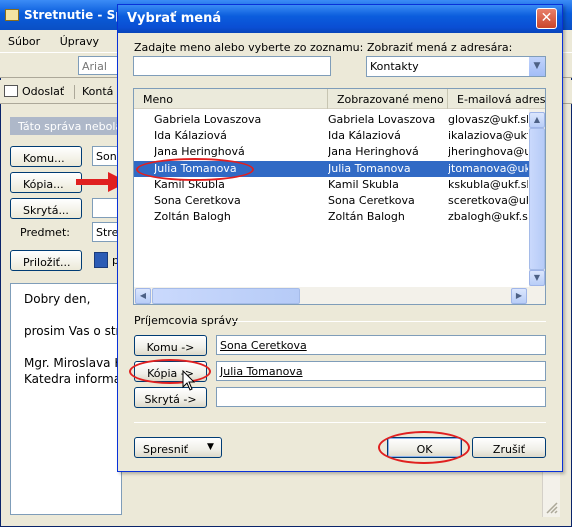 This screenshot has width=572, height=527. What do you see at coordinates (488, 184) in the screenshot?
I see `contact-email: kskubla@ukf.sk` at bounding box center [488, 184].